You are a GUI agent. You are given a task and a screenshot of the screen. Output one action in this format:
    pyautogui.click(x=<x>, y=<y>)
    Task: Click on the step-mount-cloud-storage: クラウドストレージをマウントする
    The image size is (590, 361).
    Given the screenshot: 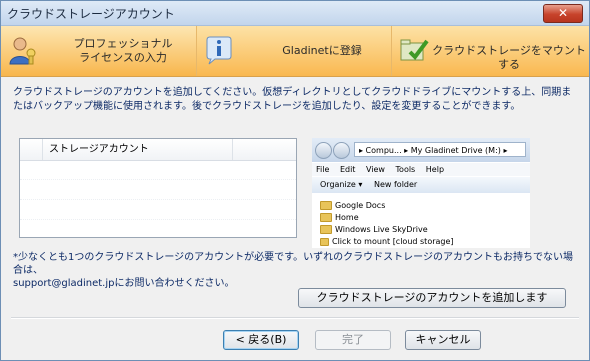 What is the action you would take?
    pyautogui.click(x=490, y=51)
    